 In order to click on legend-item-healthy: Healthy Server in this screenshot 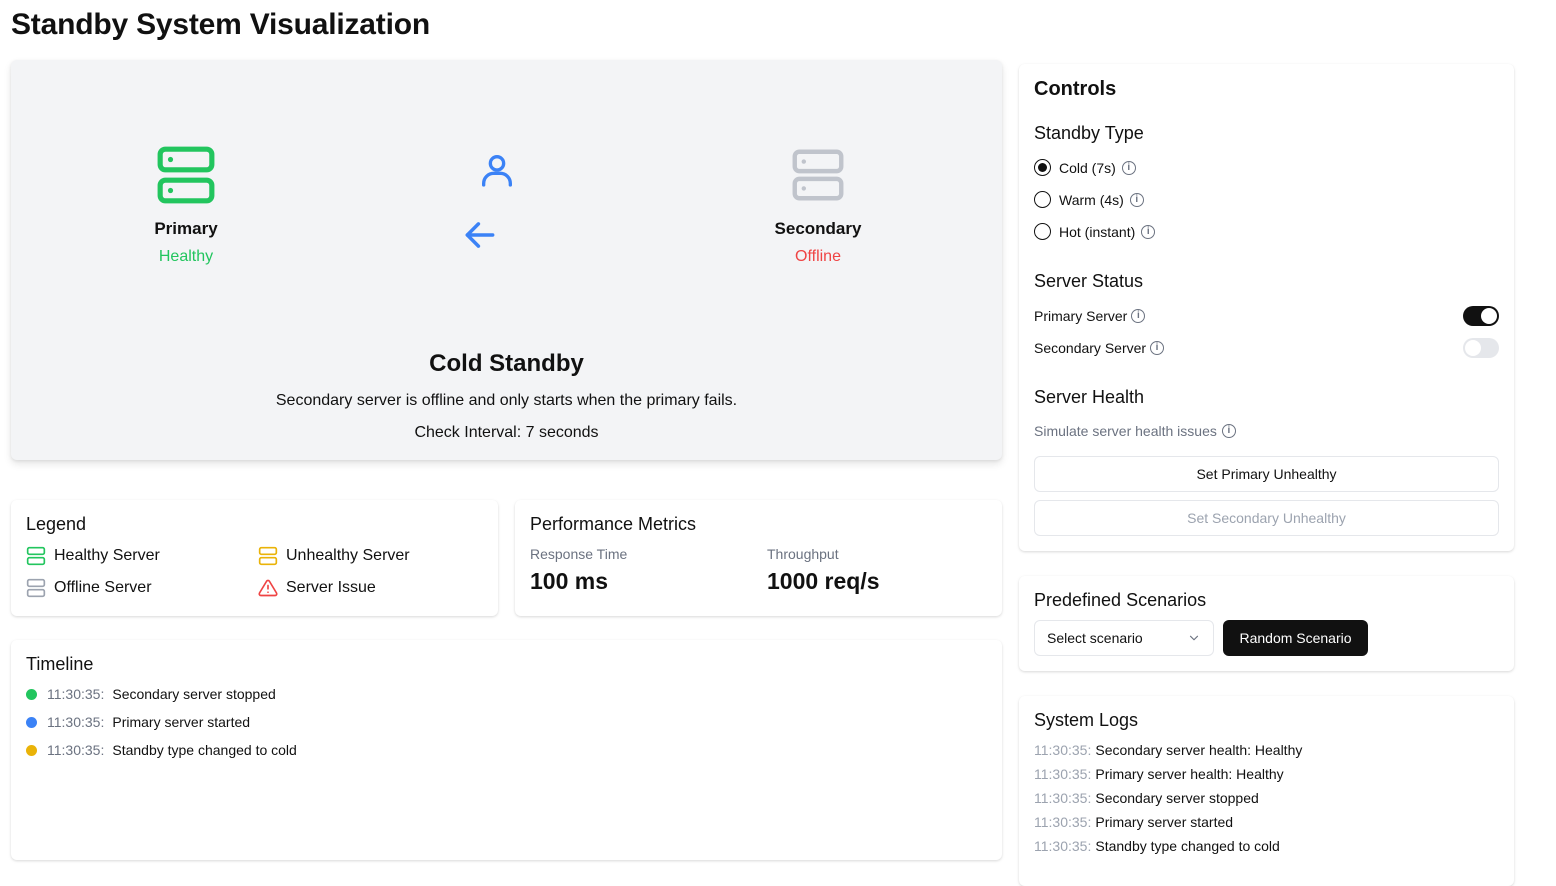, I will do `click(93, 556)`.